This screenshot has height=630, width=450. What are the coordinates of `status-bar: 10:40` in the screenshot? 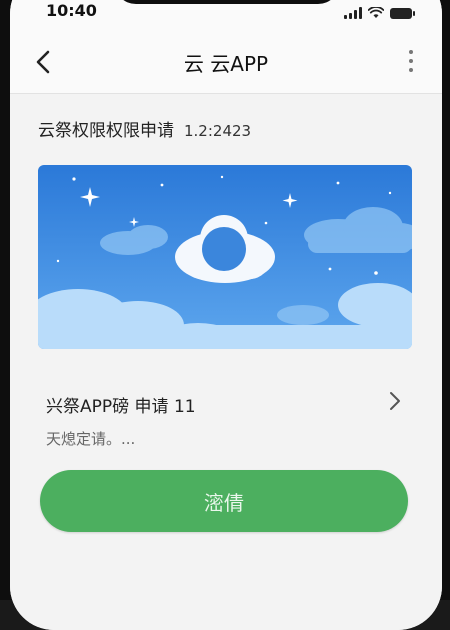 It's located at (226, 15).